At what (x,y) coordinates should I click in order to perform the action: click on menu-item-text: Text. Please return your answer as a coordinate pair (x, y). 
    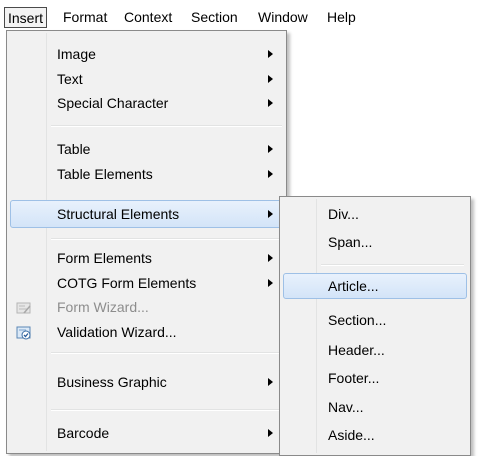
    Looking at the image, I should click on (146, 79).